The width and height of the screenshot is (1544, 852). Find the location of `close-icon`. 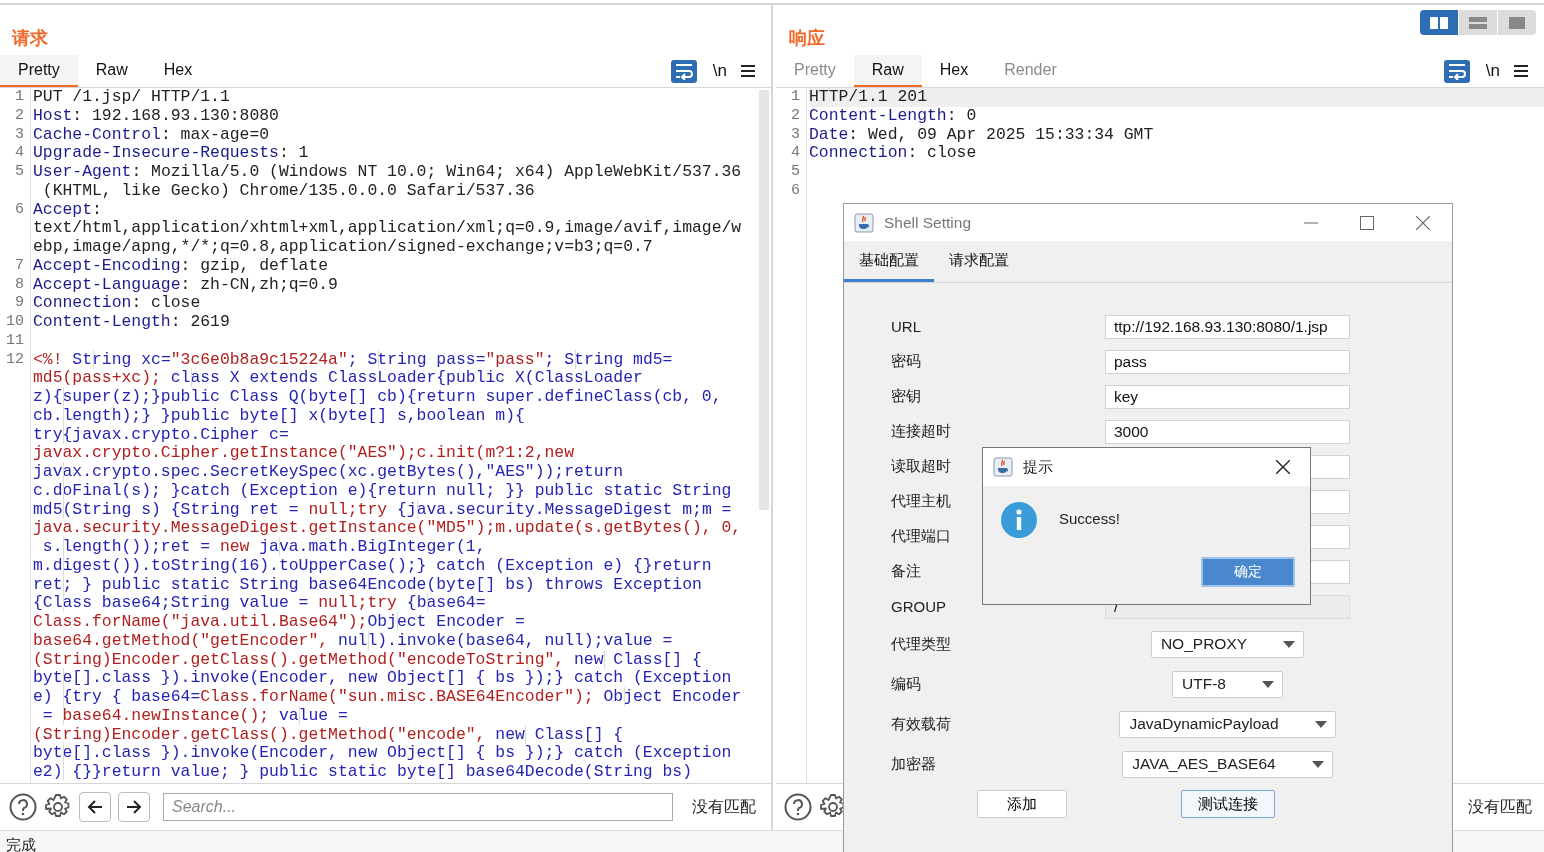

close-icon is located at coordinates (1283, 467).